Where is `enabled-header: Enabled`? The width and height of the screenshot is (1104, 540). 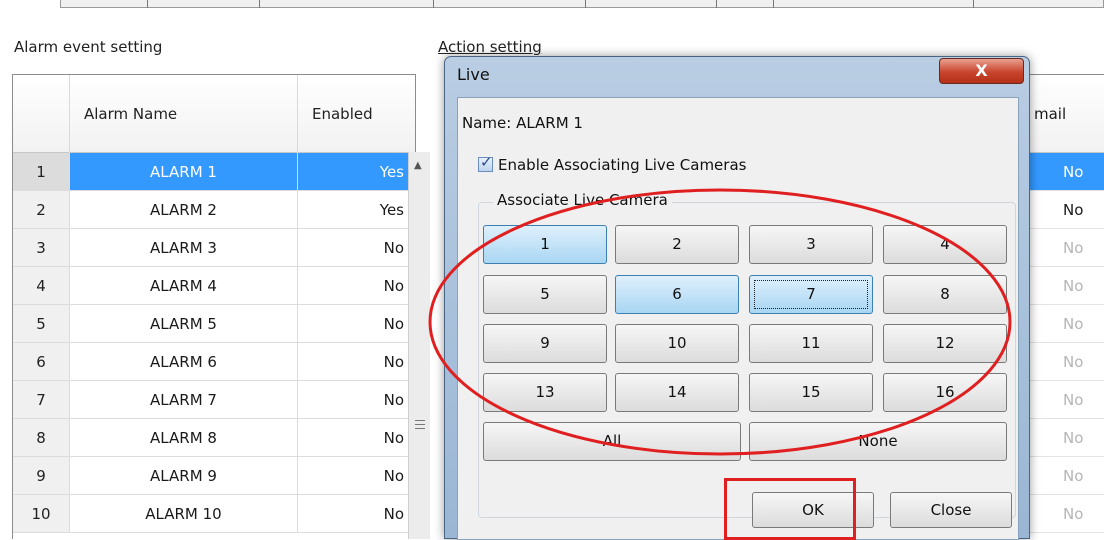 enabled-header: Enabled is located at coordinates (356, 114).